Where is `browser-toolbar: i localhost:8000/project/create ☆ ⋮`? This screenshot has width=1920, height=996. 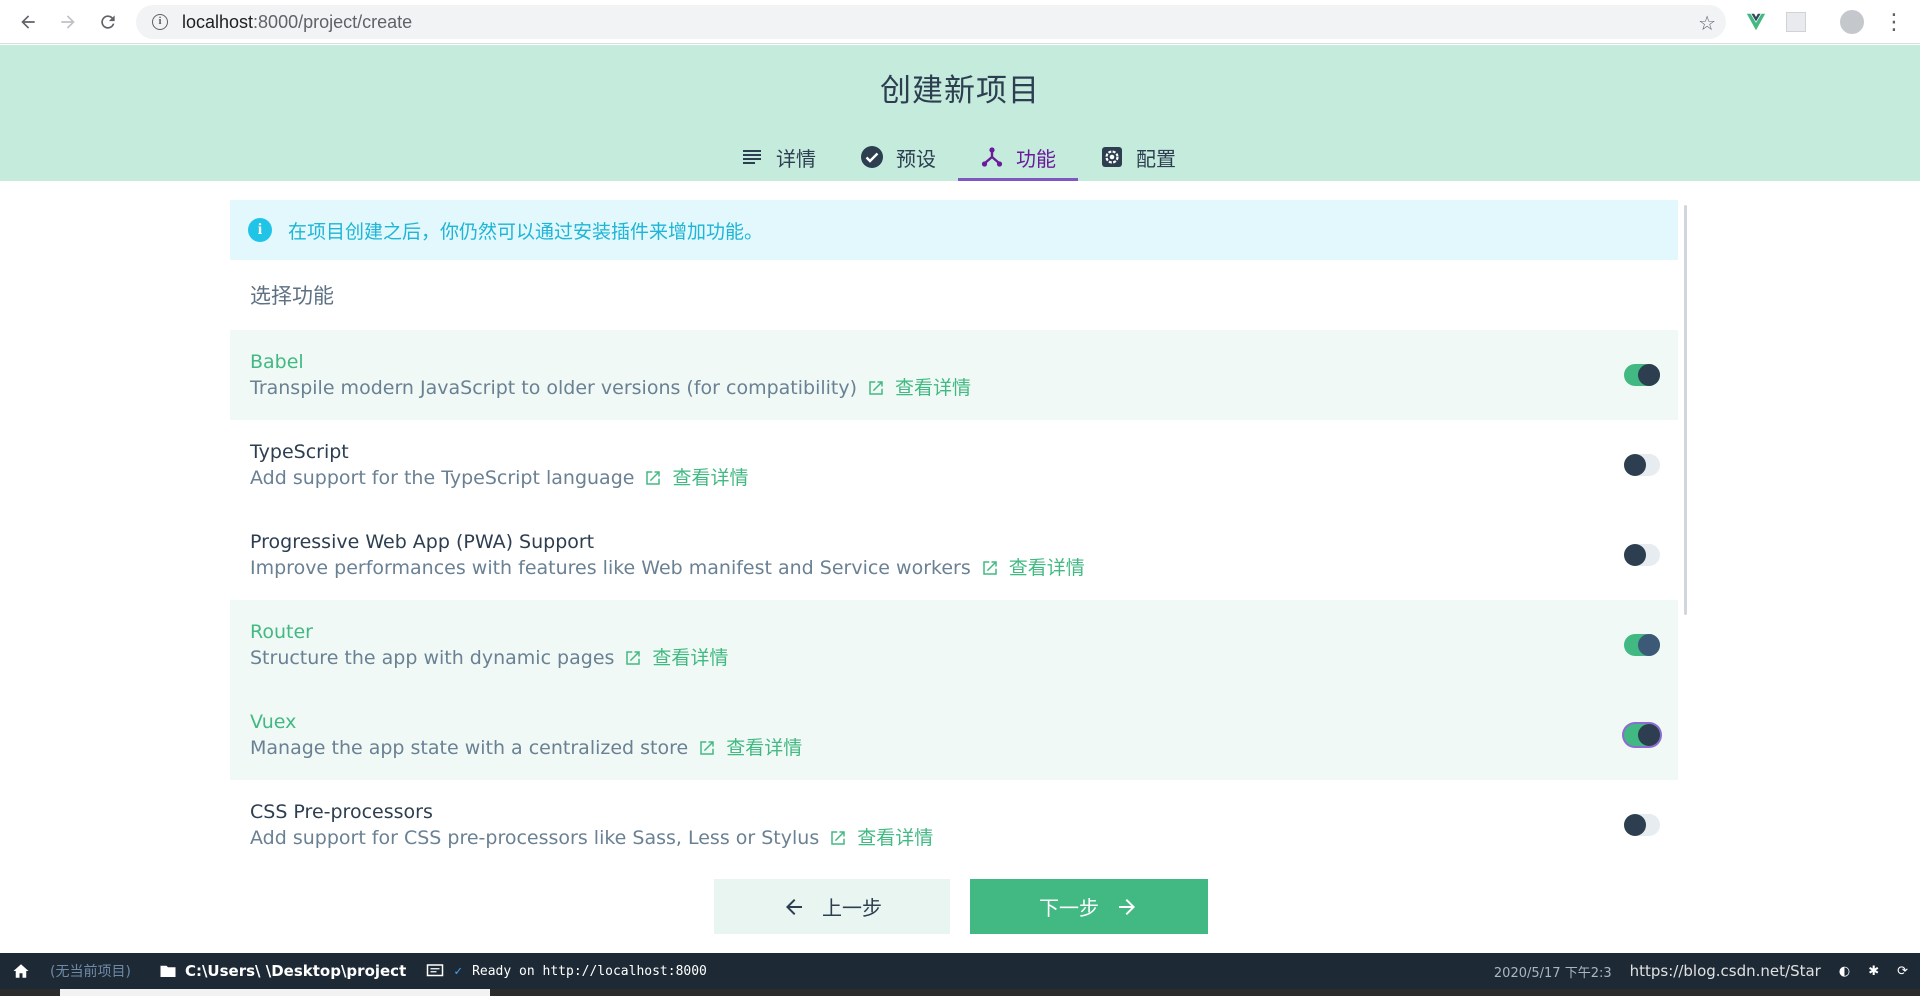
browser-toolbar: i localhost:8000/project/create ☆ ⋮ is located at coordinates (960, 22).